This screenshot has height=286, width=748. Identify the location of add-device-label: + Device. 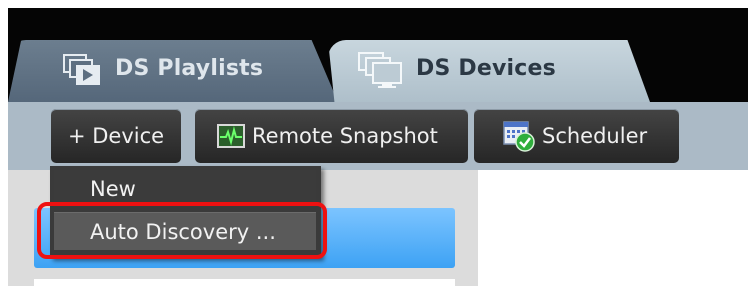
(116, 136).